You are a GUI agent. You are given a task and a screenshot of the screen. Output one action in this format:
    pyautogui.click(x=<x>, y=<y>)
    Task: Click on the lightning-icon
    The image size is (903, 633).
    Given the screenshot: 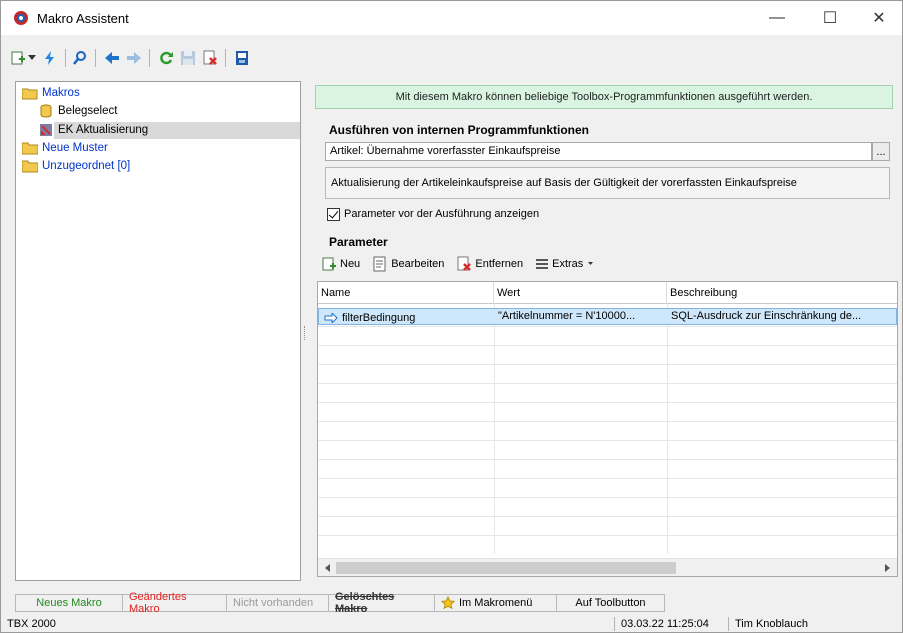 What is the action you would take?
    pyautogui.click(x=50, y=58)
    